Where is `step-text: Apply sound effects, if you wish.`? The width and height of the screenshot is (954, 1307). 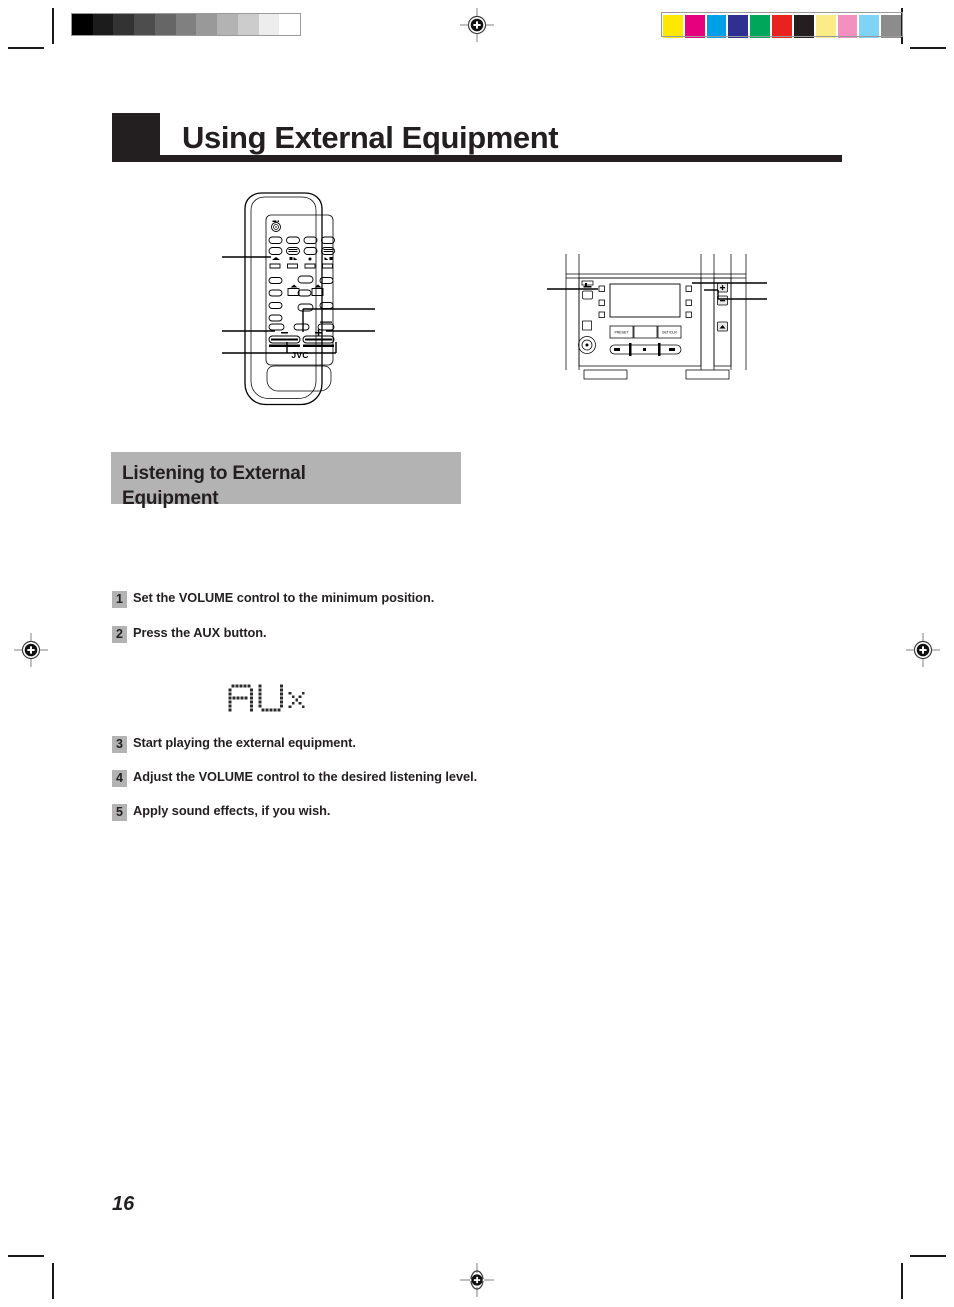 step-text: Apply sound effects, if you wish. is located at coordinates (232, 810).